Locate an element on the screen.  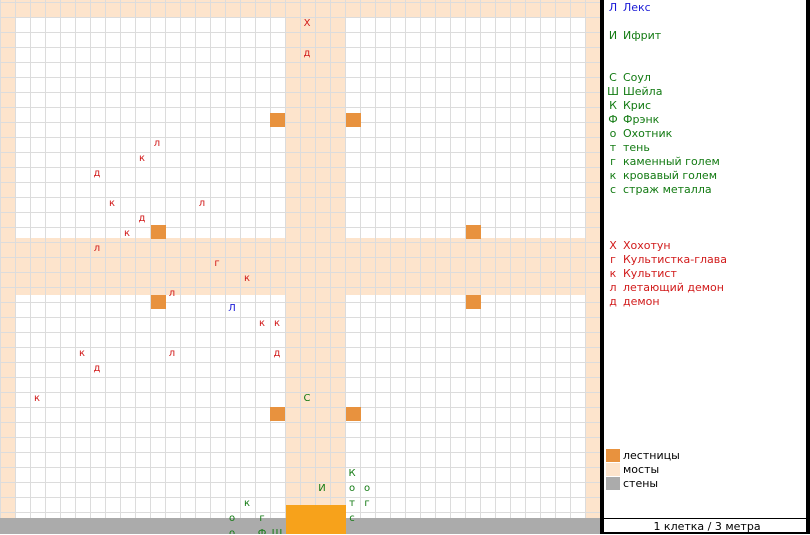
legend-name: демон is located at coordinates (641, 301).